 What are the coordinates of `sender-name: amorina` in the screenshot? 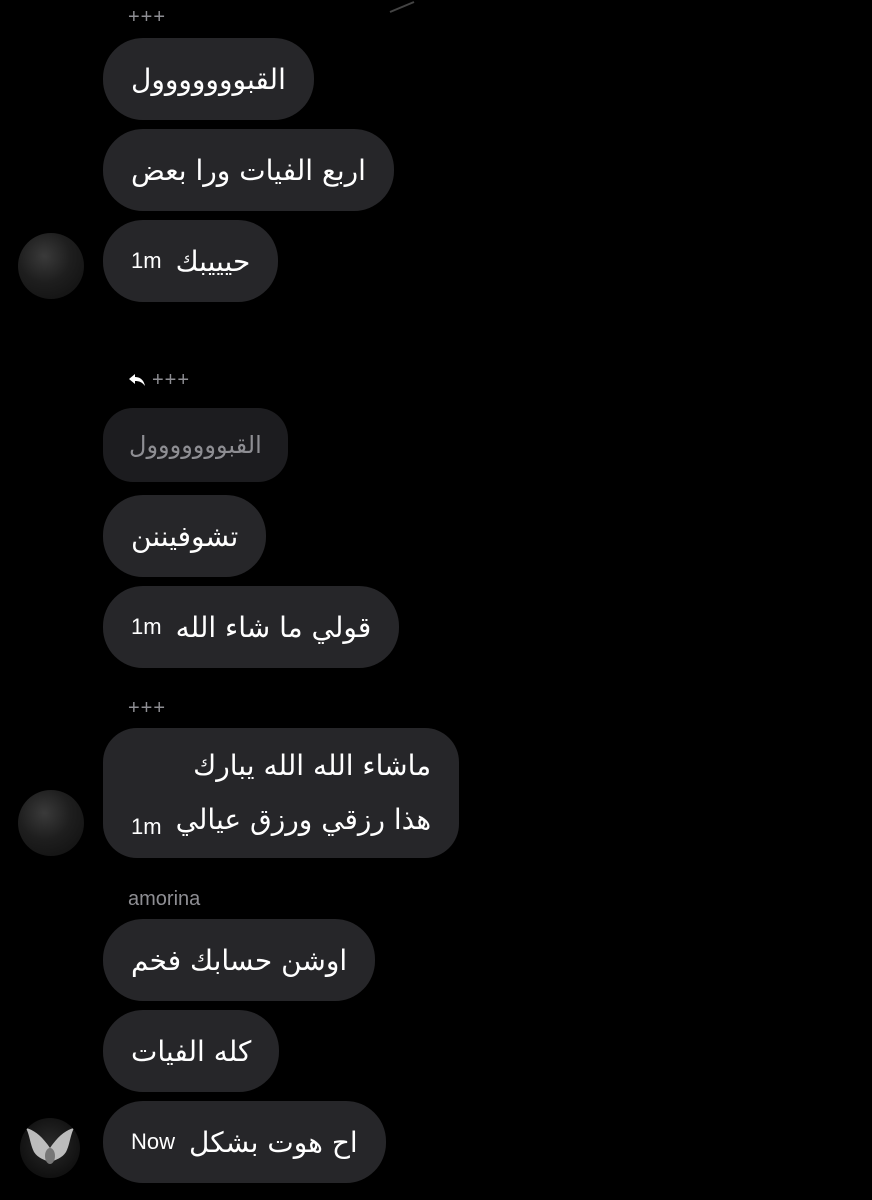 It's located at (164, 899).